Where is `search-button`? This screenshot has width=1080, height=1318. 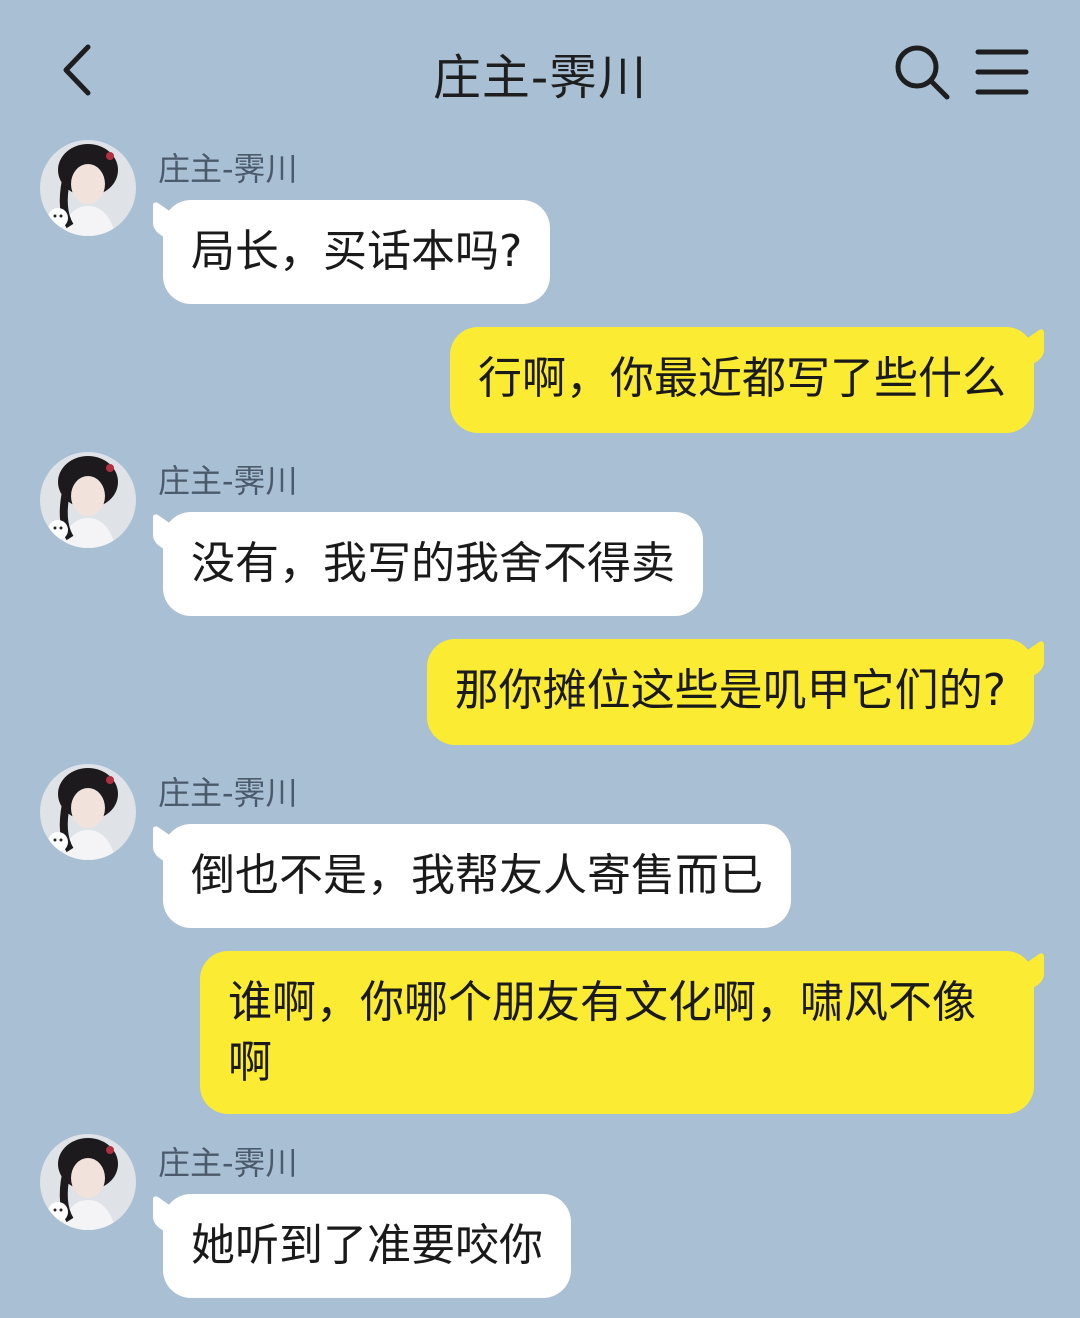
search-button is located at coordinates (922, 72).